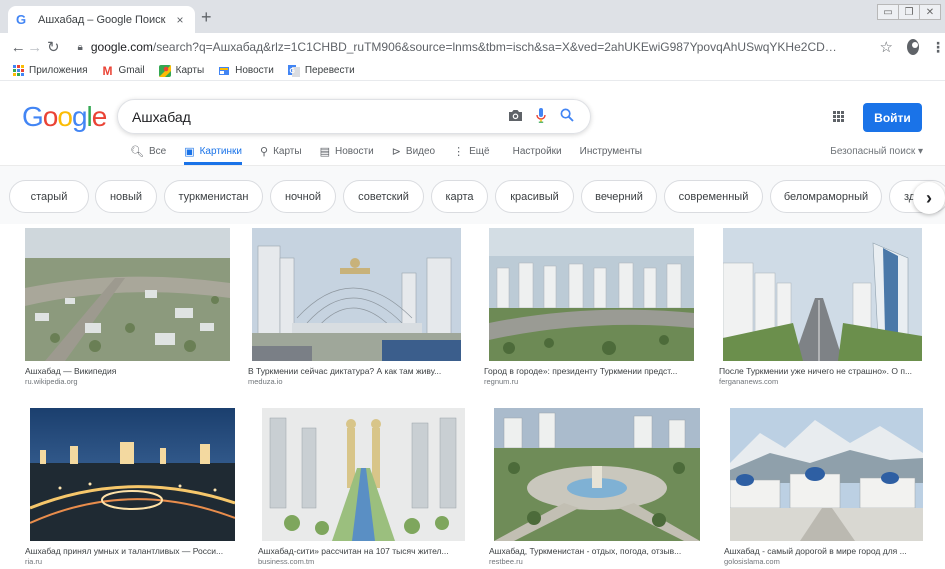 The width and height of the screenshot is (945, 569). I want to click on chip-related-search: современный, so click(713, 196).